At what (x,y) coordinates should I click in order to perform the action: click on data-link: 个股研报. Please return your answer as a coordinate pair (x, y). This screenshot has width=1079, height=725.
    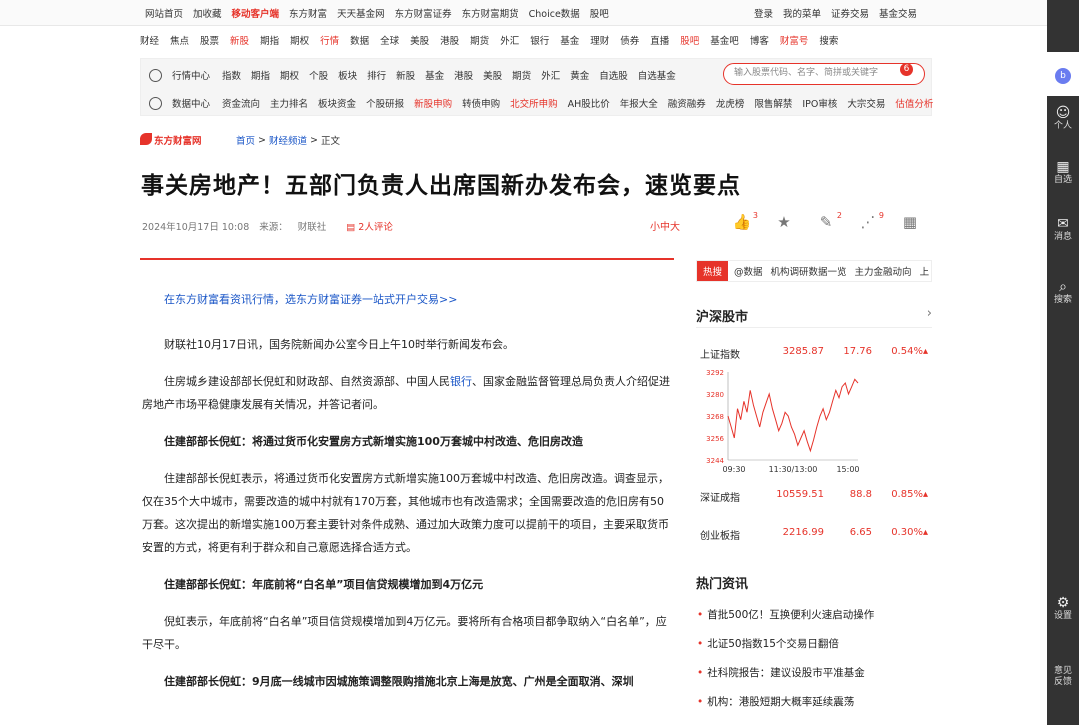
    Looking at the image, I should click on (385, 103).